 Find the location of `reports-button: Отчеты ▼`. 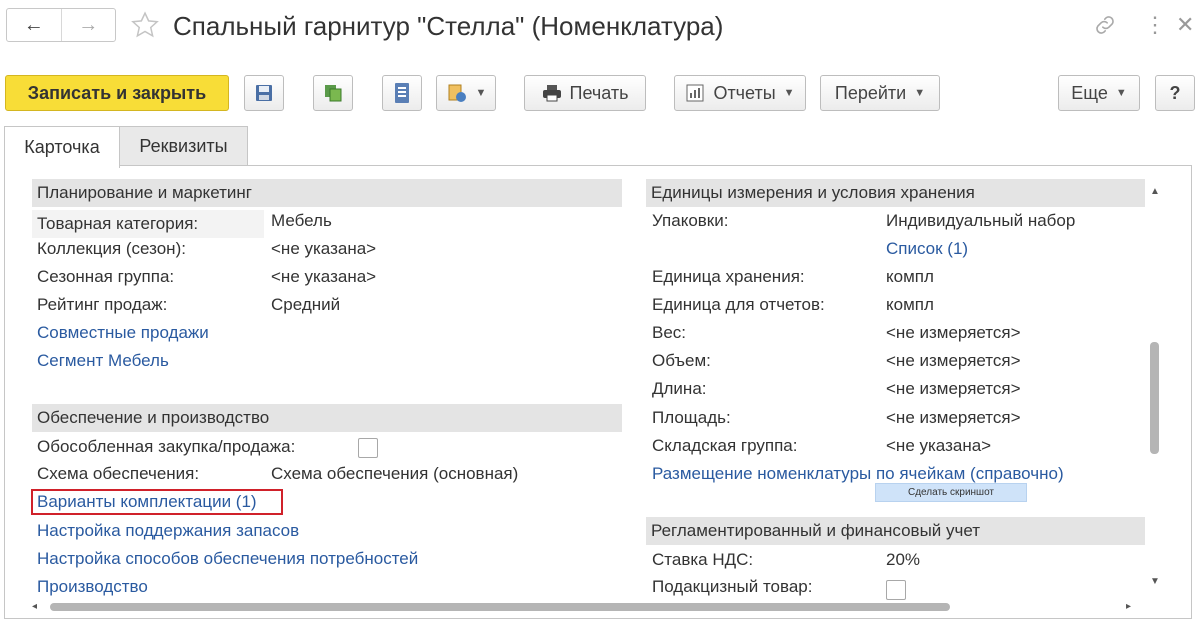

reports-button: Отчеты ▼ is located at coordinates (740, 93).